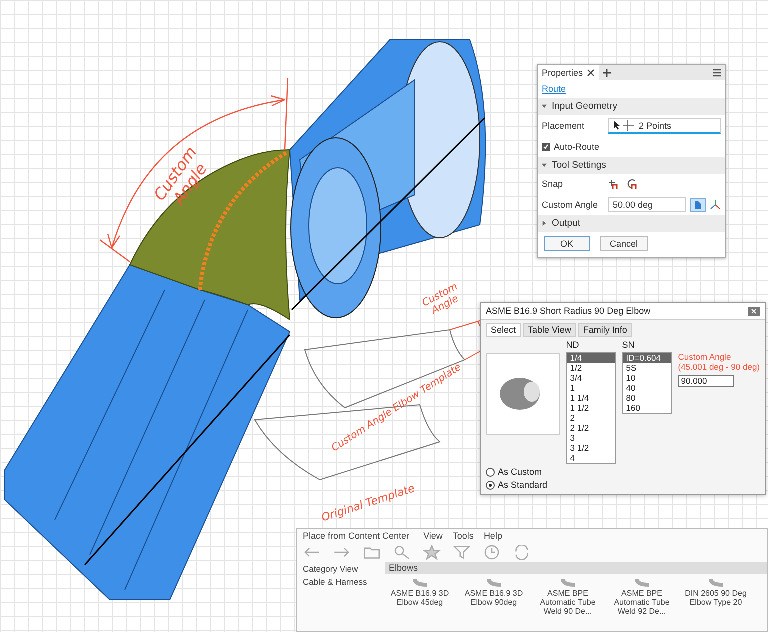 This screenshot has width=768, height=632. Describe the element at coordinates (591, 378) in the screenshot. I see `list-item: 3/4` at that location.